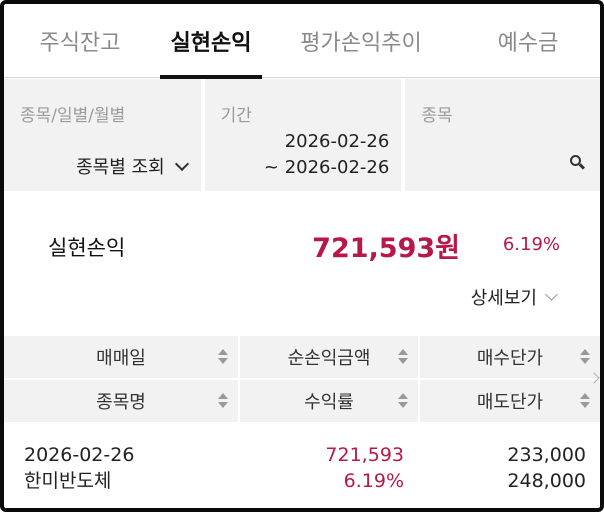 This screenshot has width=604, height=512. Describe the element at coordinates (326, 167) in the screenshot. I see `period-to: ~ 2026-02-26` at that location.